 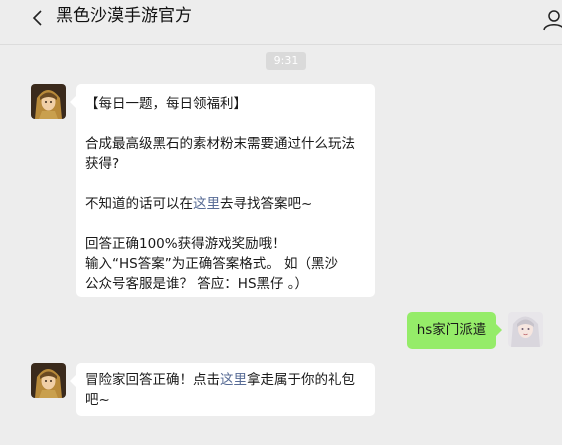 I want to click on hint-text: 不知道的话可以在这里去寻找答案吧~, so click(x=225, y=204).